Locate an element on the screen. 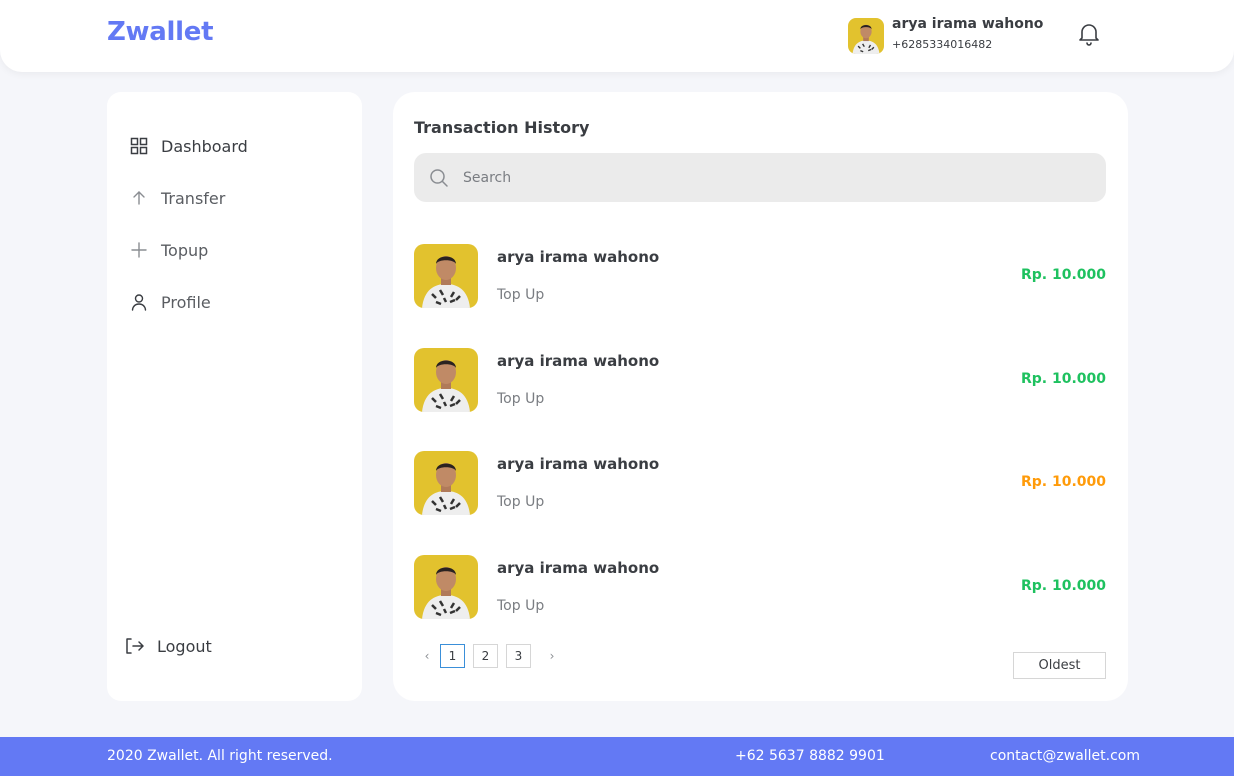  sidebar-item-topup: Topup is located at coordinates (168, 250).